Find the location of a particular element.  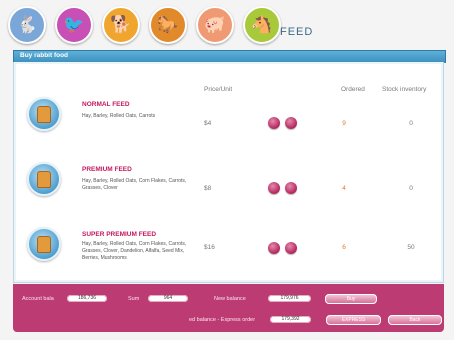

feed-name: PREMIUM FEED is located at coordinates (107, 169).